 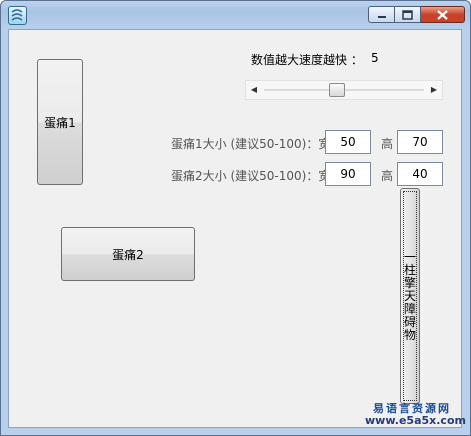 I want to click on speed-label: 数值越大速度越快 ：, so click(x=307, y=60).